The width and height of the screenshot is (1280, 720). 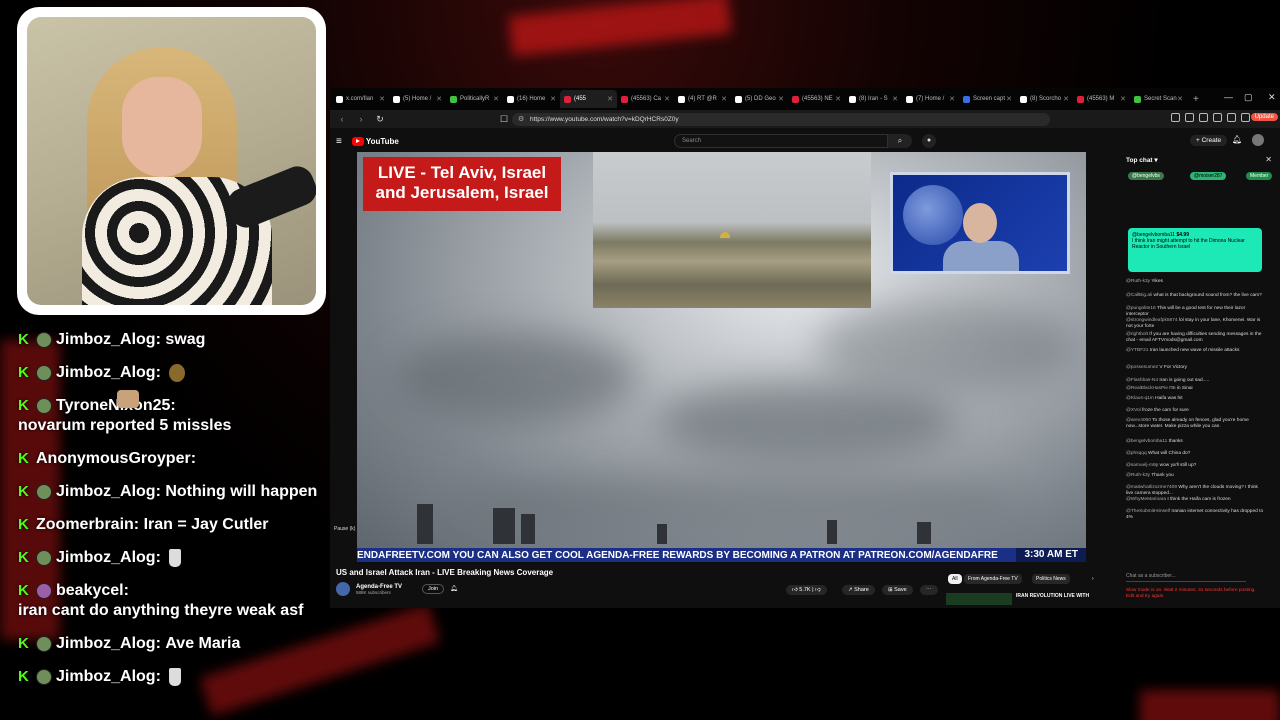 I want to click on chip-from-channel: From Agenda-Free TV, so click(x=993, y=579).